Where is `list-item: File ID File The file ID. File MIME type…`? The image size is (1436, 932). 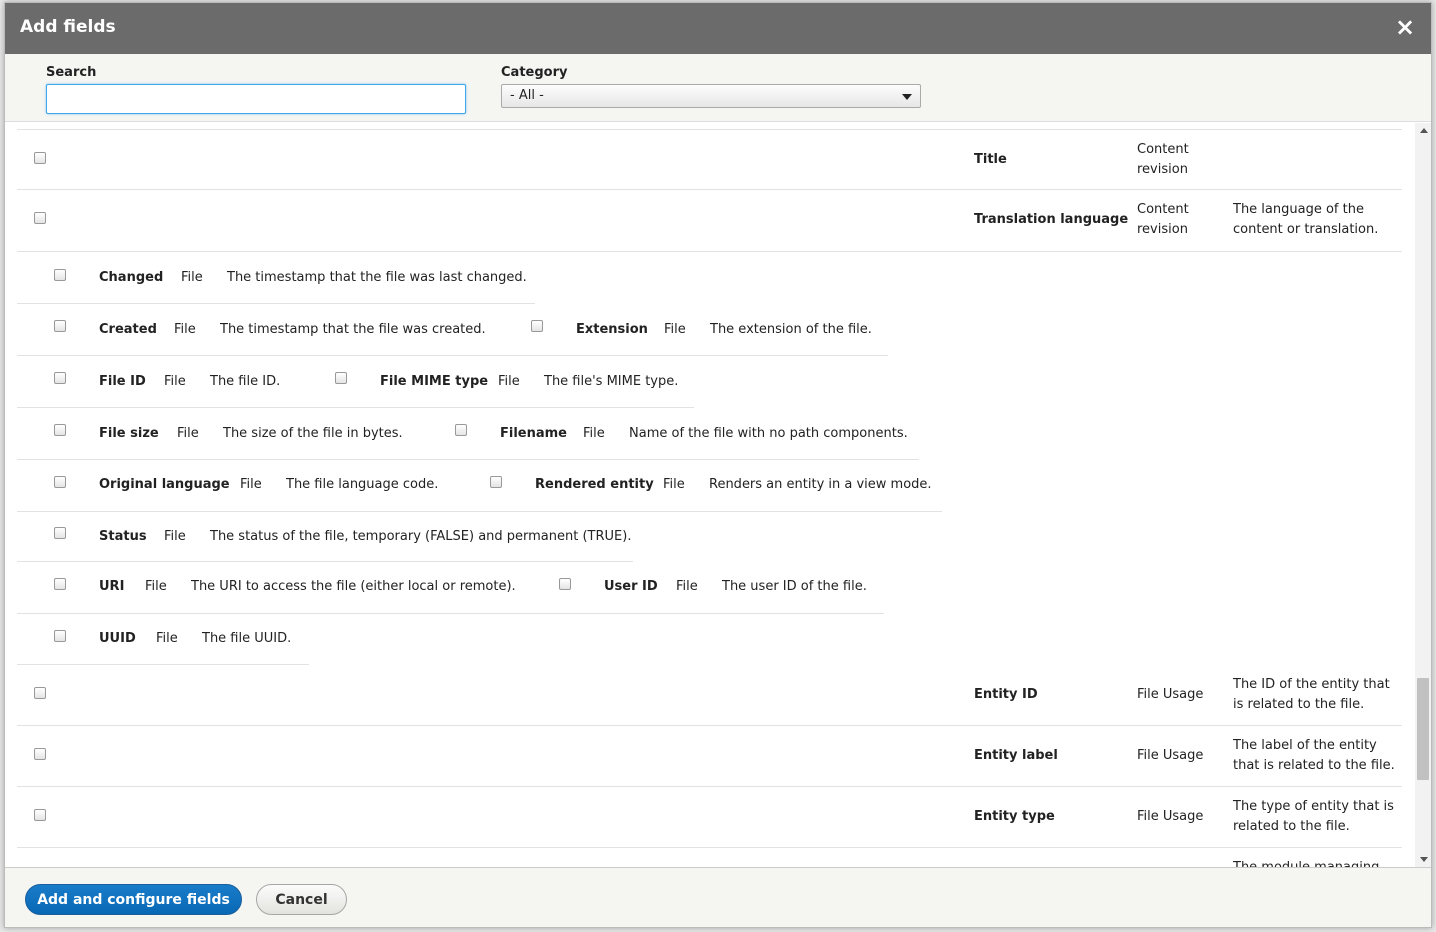
list-item: File ID File The file ID. File MIME type… is located at coordinates (355, 382).